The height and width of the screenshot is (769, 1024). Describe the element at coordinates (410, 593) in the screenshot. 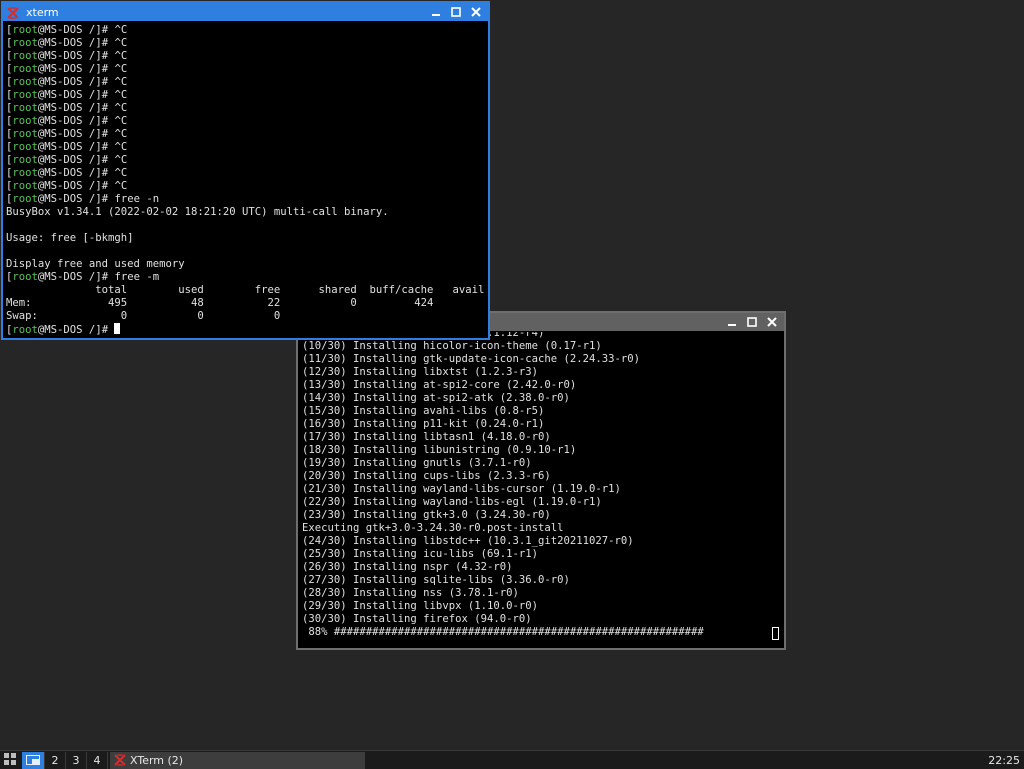

I see `terminal-line: (28/30) Installing nss (3.78.1-r0)` at that location.